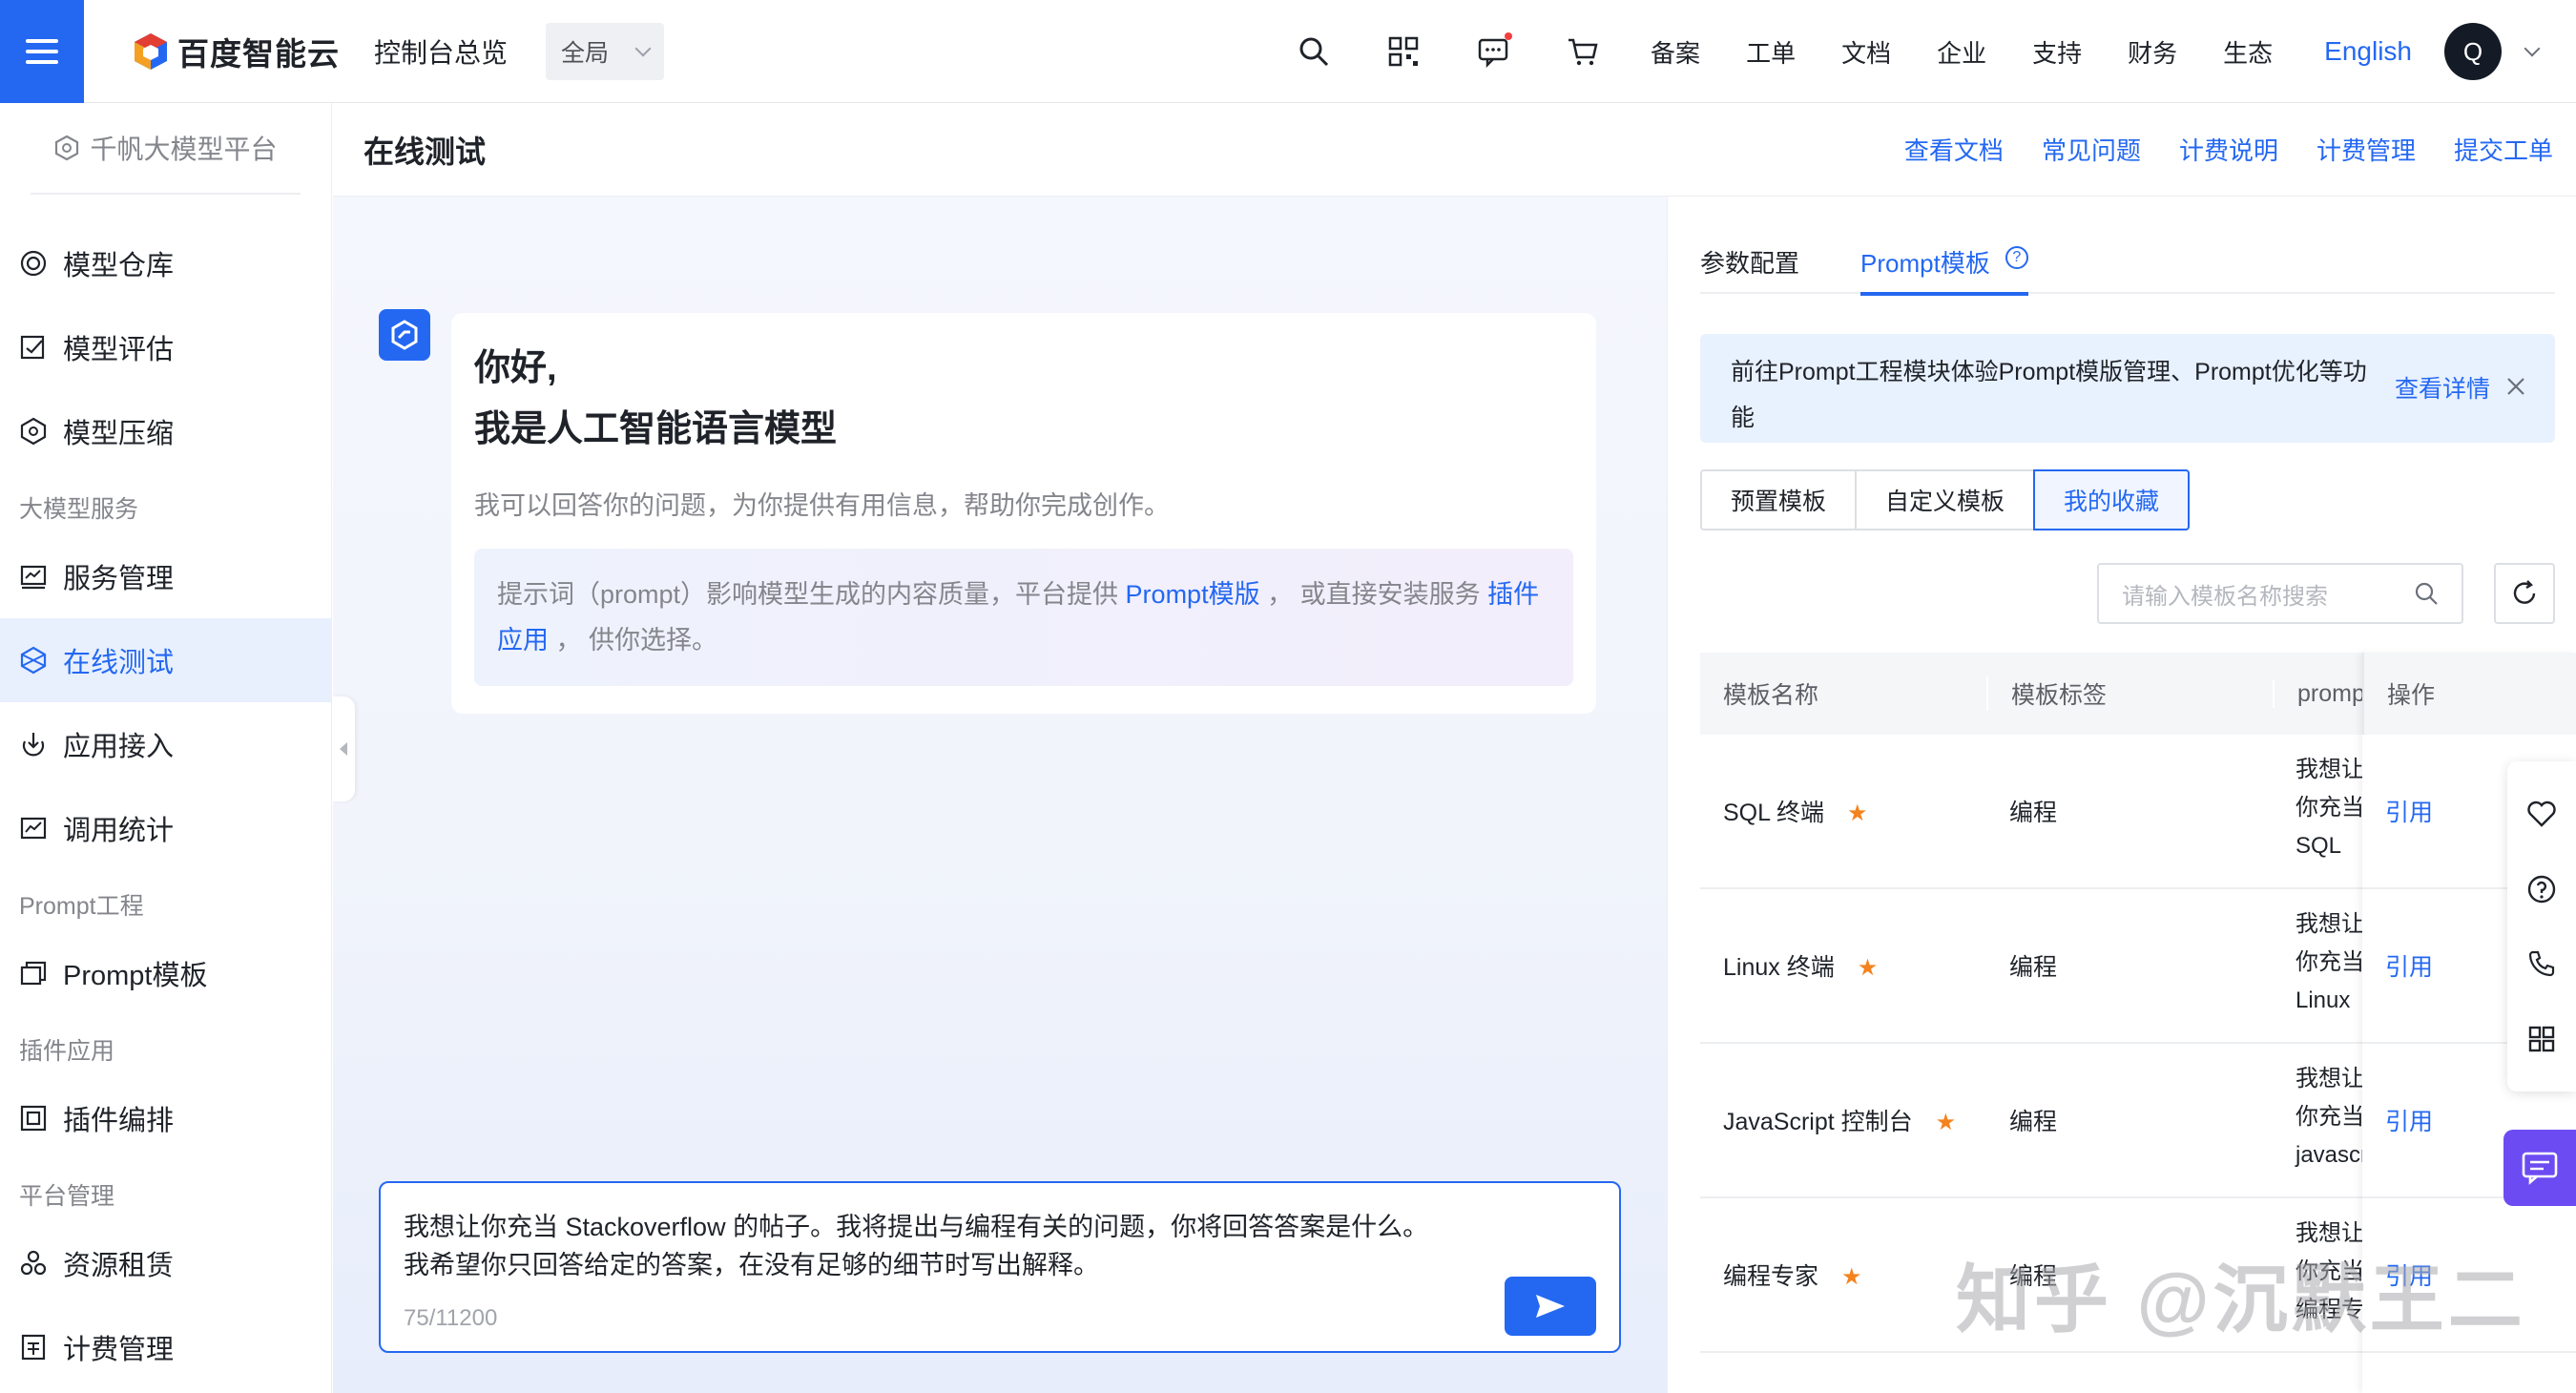 Image resolution: width=2576 pixels, height=1393 pixels. I want to click on sidebar-item-label: 服务管理, so click(119, 579).